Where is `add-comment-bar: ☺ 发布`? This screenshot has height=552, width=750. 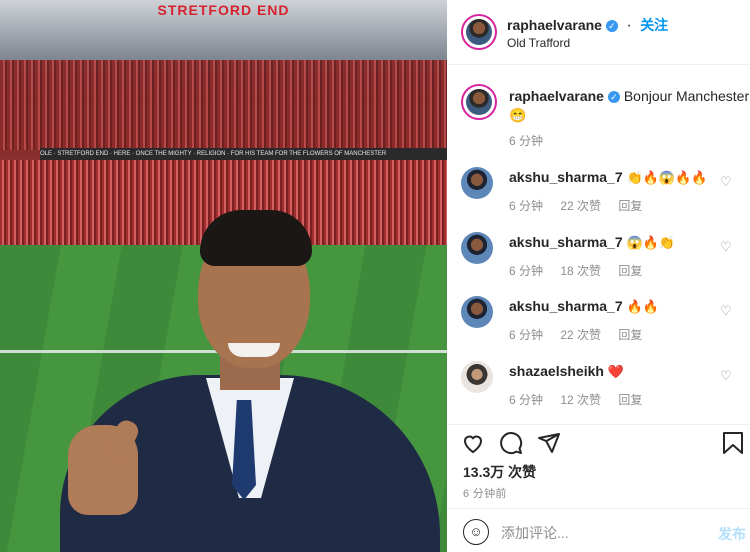 add-comment-bar: ☺ 发布 is located at coordinates (598, 532).